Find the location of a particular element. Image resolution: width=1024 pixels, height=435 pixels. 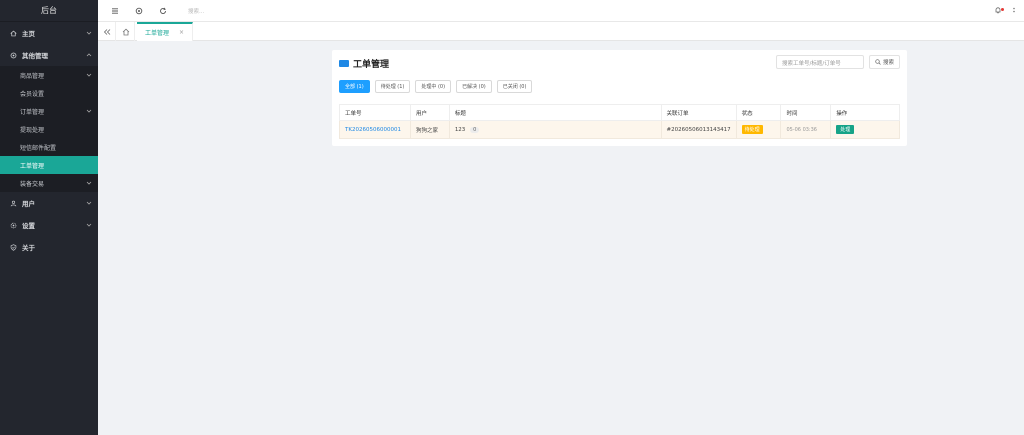

sidebar-item-label: 提现处理 is located at coordinates (32, 130).